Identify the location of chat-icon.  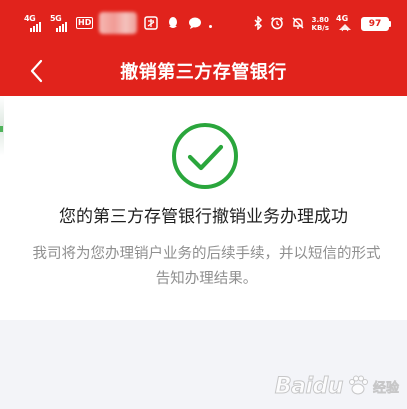
(195, 23).